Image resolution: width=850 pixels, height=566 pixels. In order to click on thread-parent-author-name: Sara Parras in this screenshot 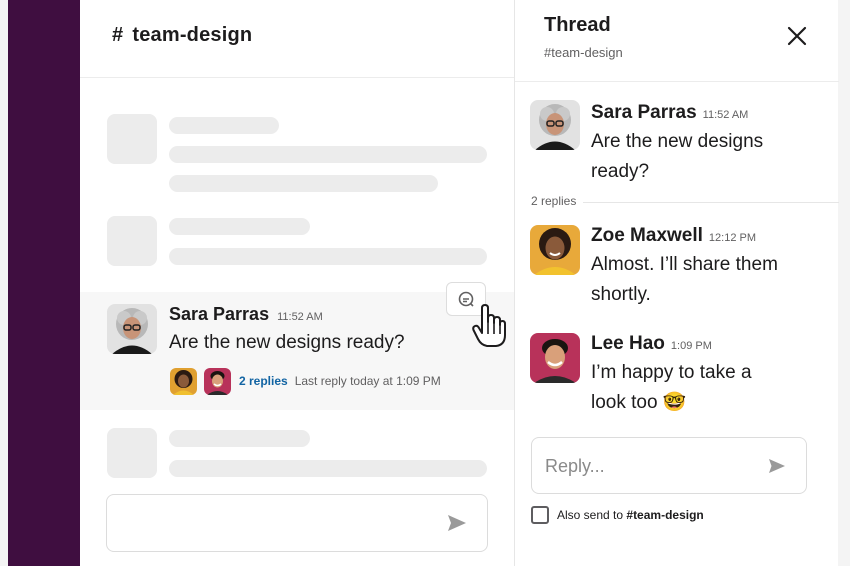, I will do `click(644, 112)`.